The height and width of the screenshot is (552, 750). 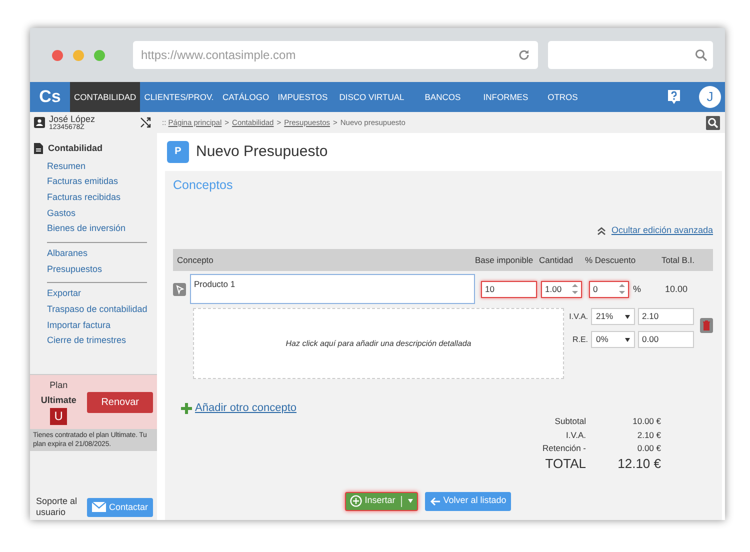 What do you see at coordinates (93, 254) in the screenshot?
I see `sidebar-link: Albaranes` at bounding box center [93, 254].